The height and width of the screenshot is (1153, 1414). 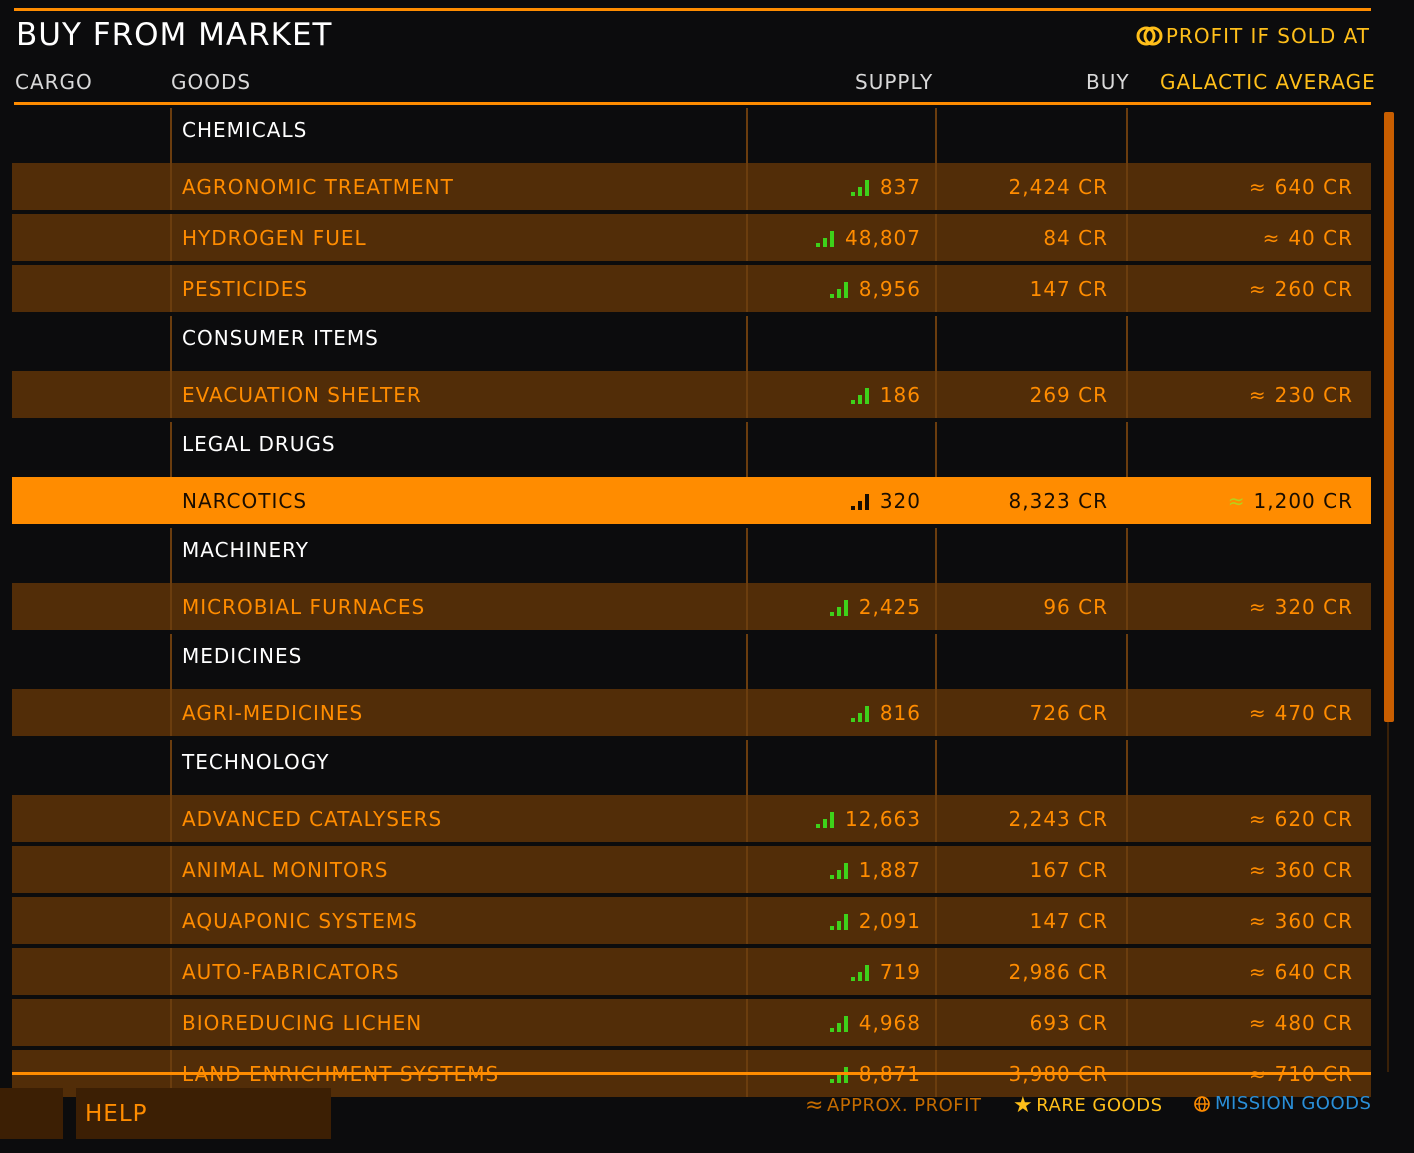 What do you see at coordinates (1320, 237) in the screenshot?
I see `galactic-average-price: 40 CR` at bounding box center [1320, 237].